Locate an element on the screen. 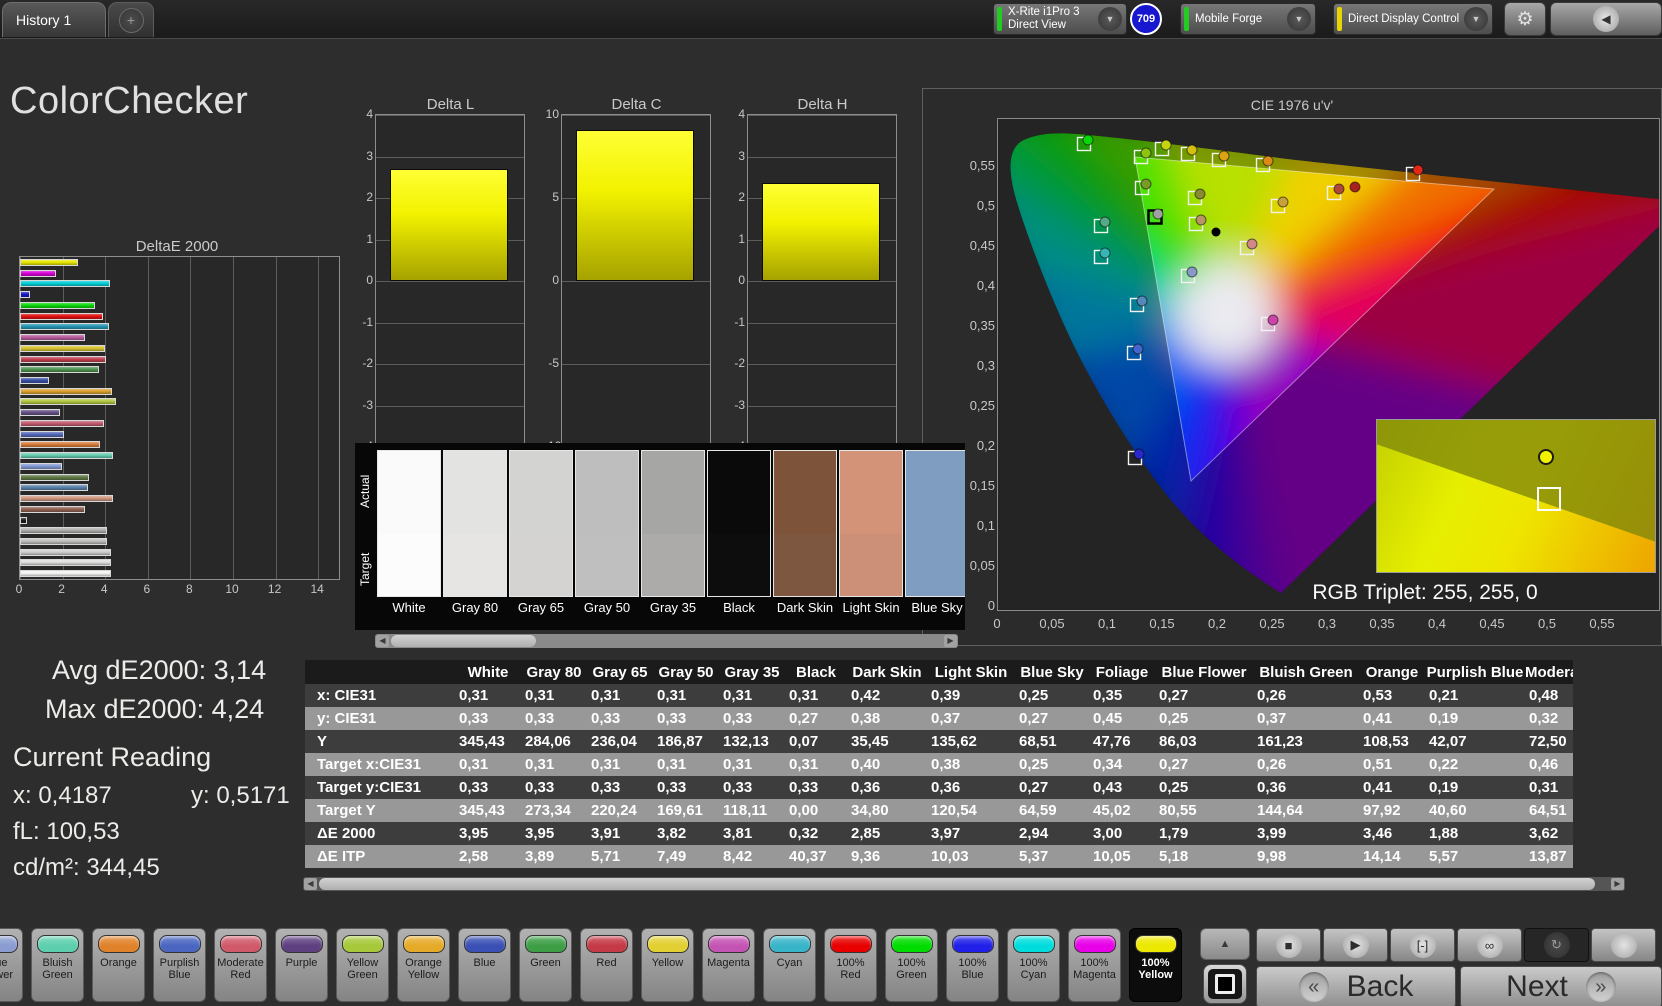  inset-target-square is located at coordinates (1548, 498).